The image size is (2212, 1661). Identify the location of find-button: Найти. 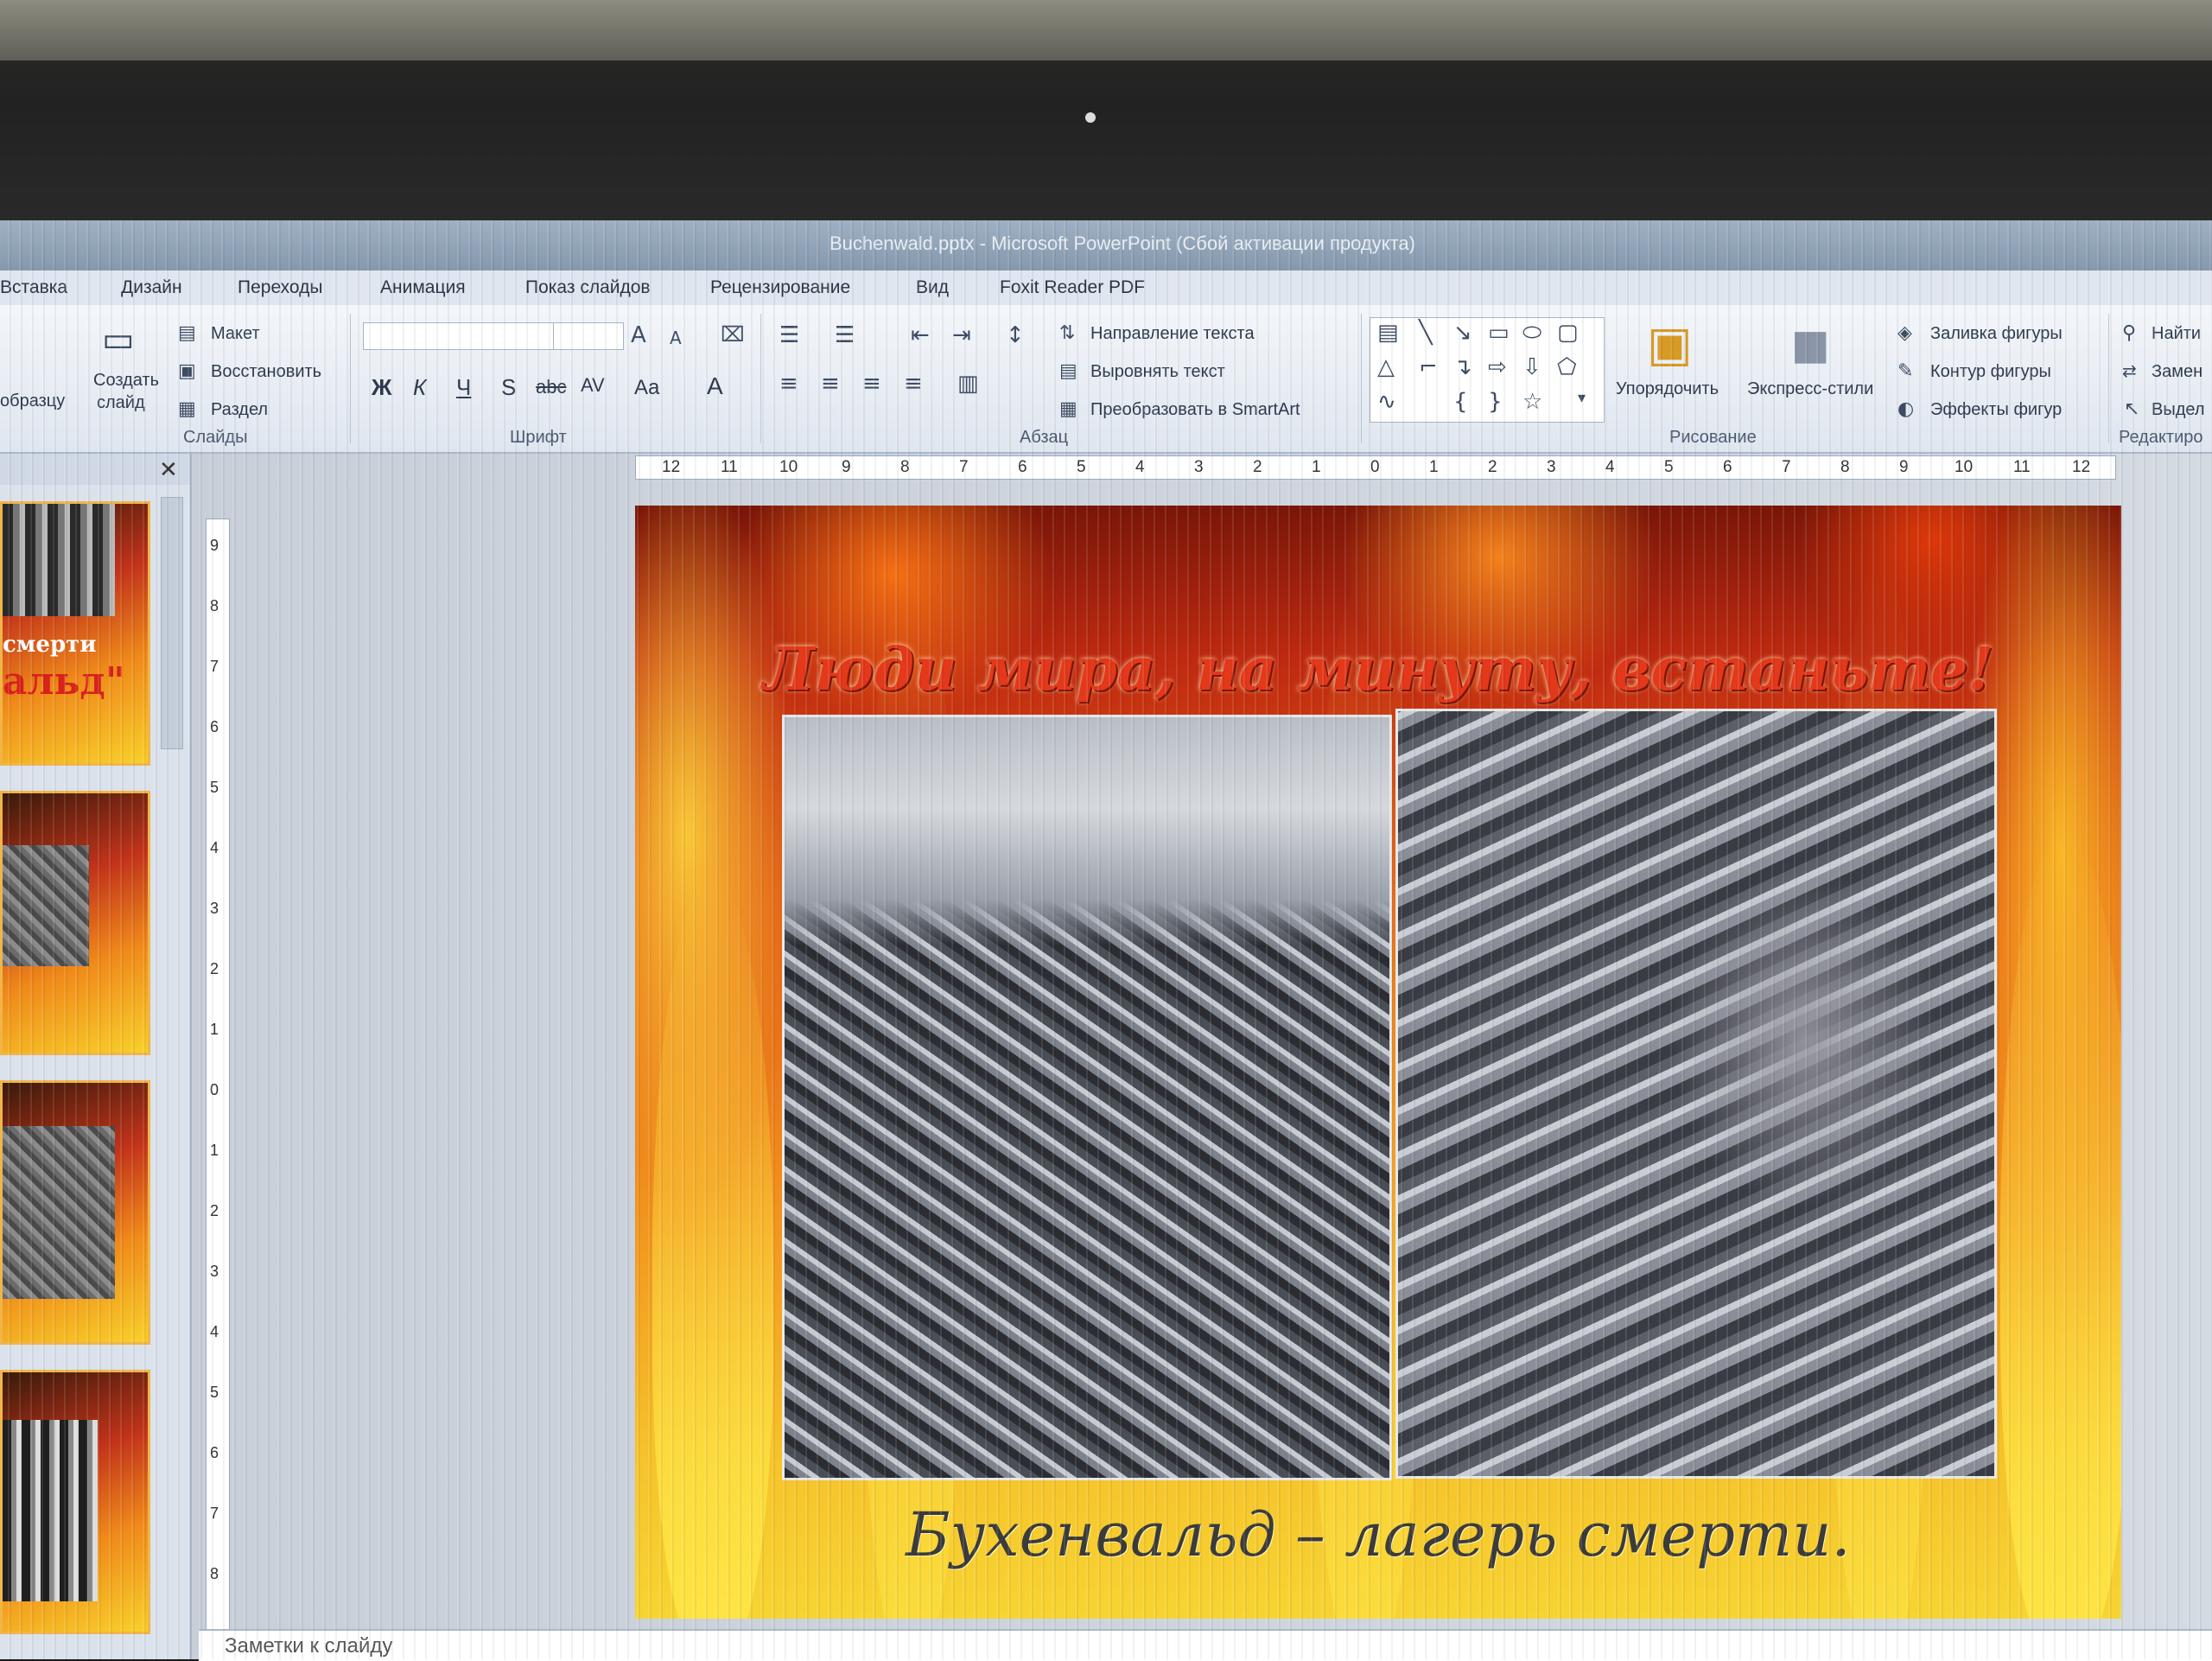
(2176, 334).